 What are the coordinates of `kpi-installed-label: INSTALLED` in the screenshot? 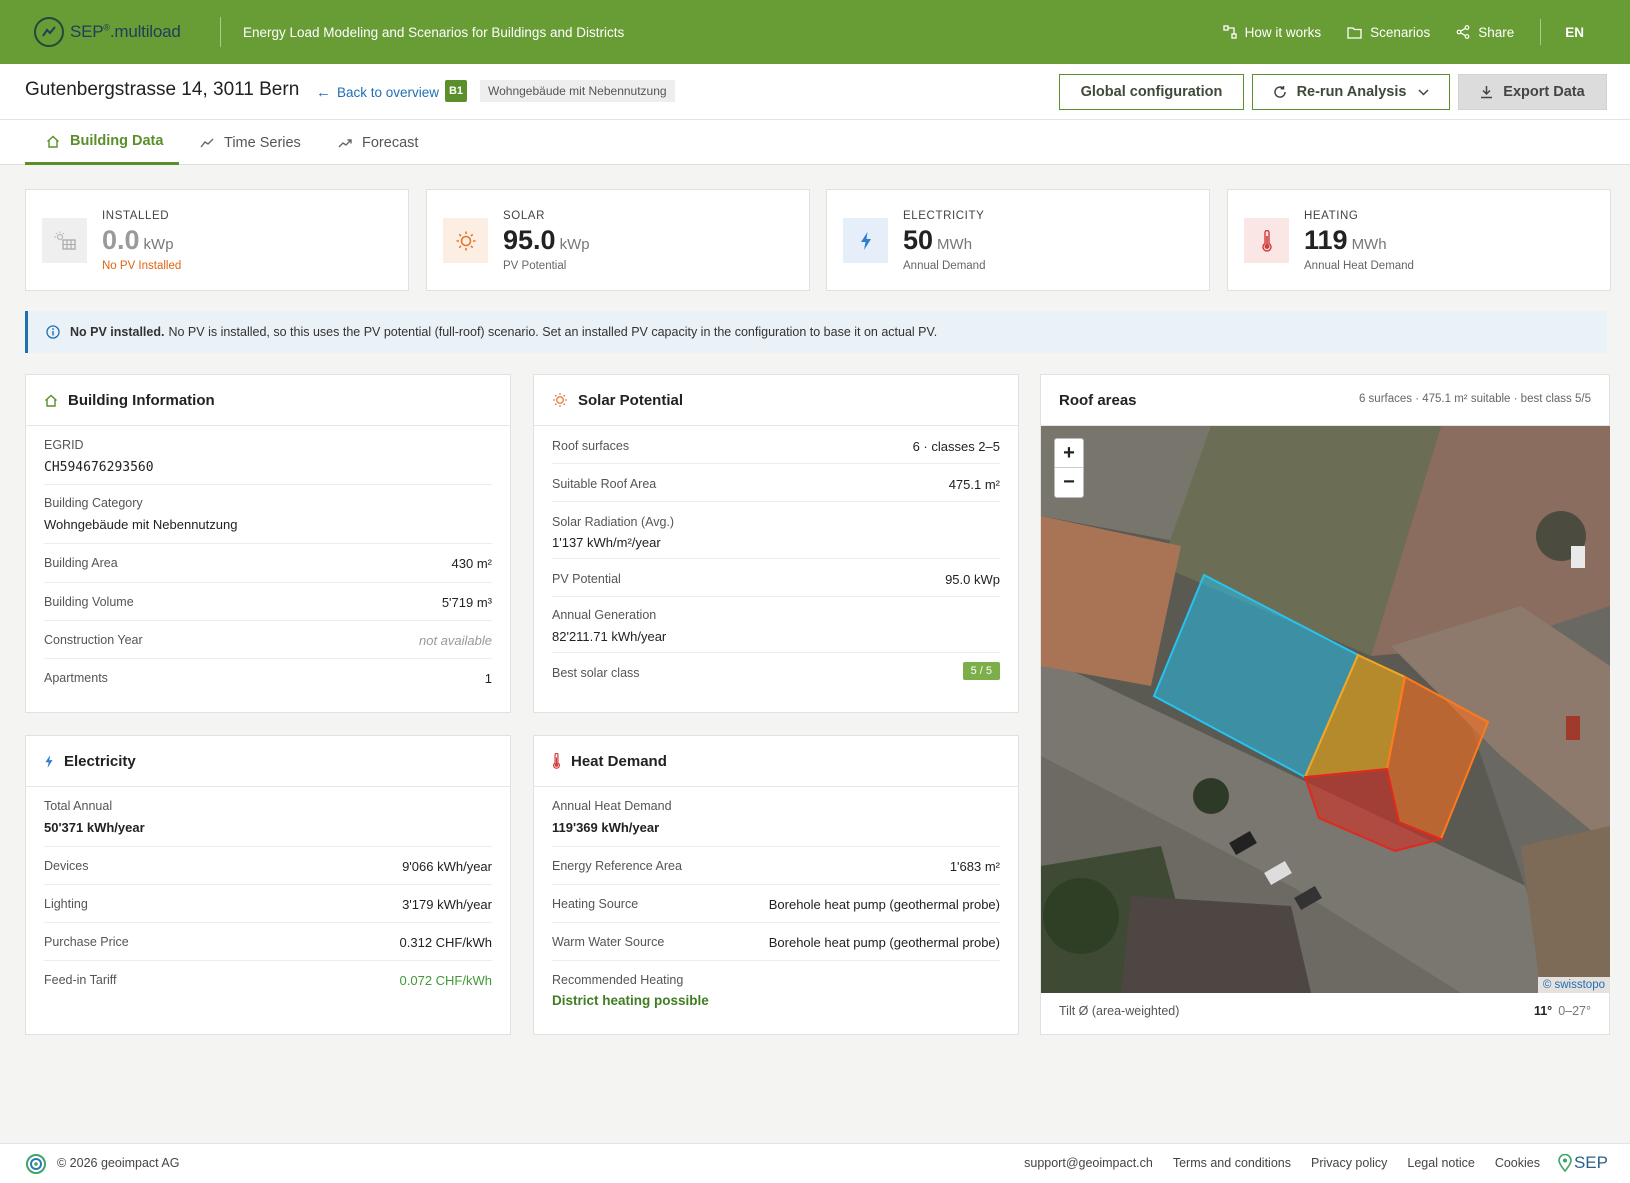 It's located at (136, 216).